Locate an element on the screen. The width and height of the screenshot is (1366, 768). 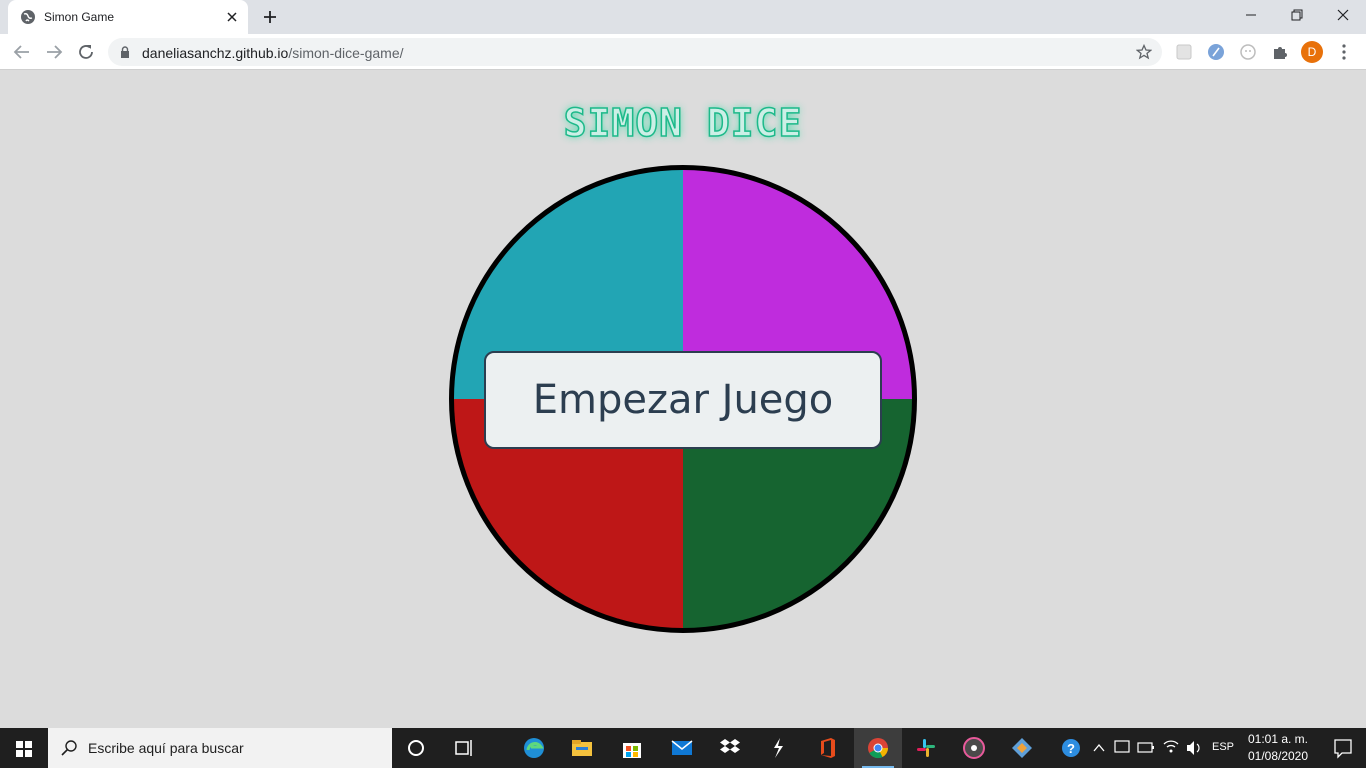
tray-display is located at coordinates (1122, 748).